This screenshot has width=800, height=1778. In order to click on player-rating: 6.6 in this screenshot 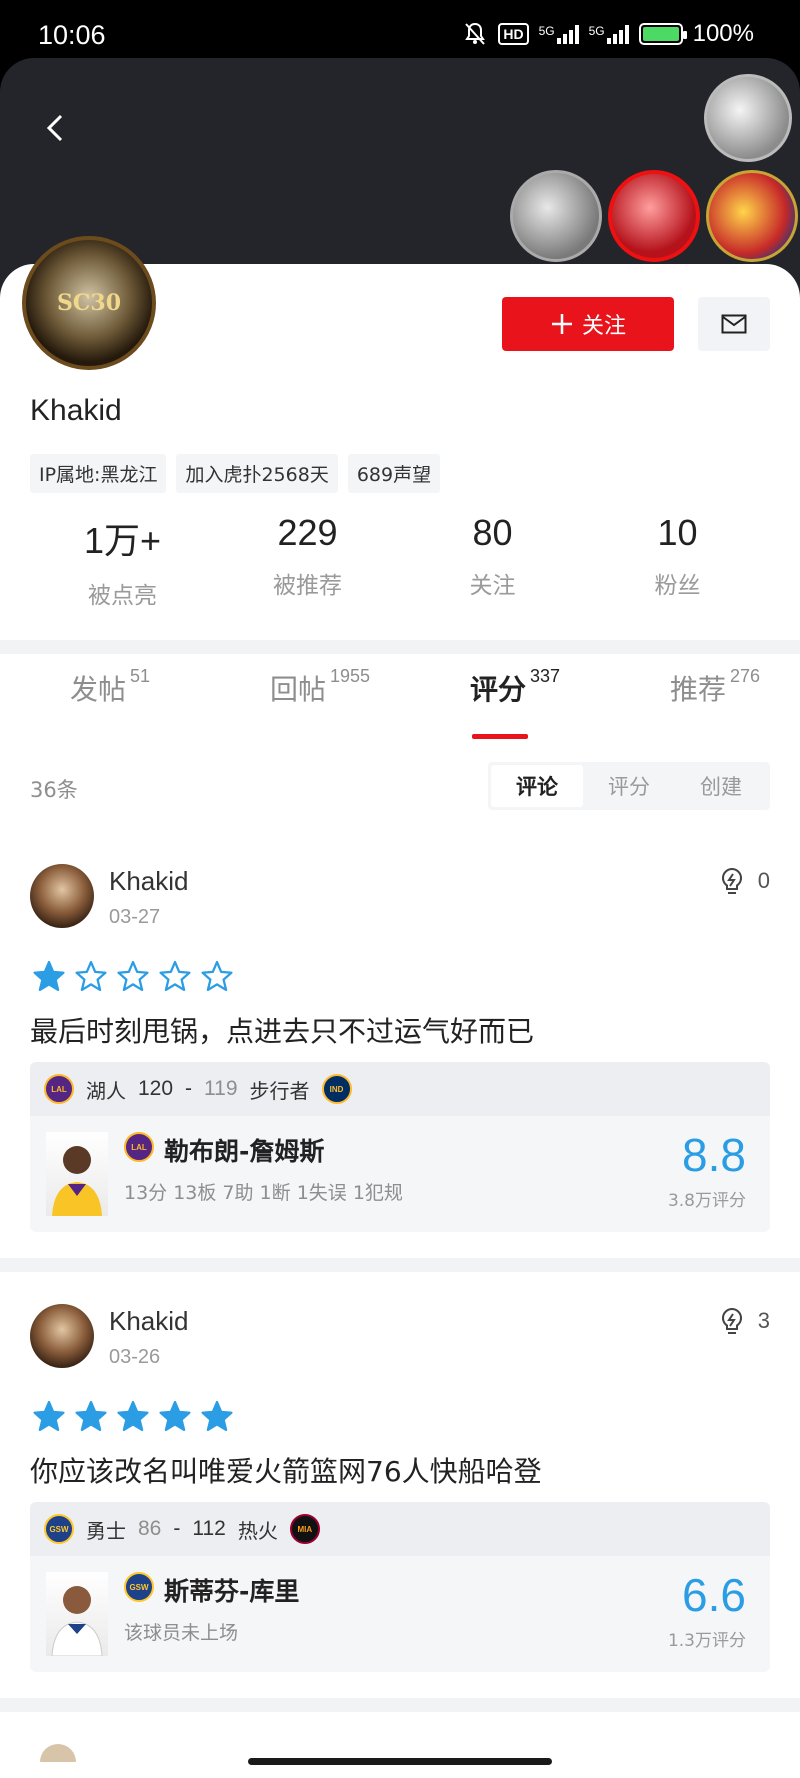, I will do `click(714, 1595)`.